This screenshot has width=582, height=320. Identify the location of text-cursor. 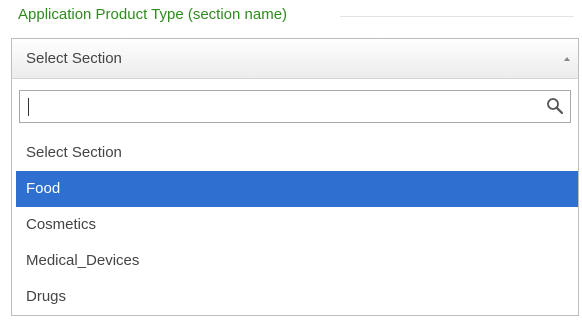
(28, 107).